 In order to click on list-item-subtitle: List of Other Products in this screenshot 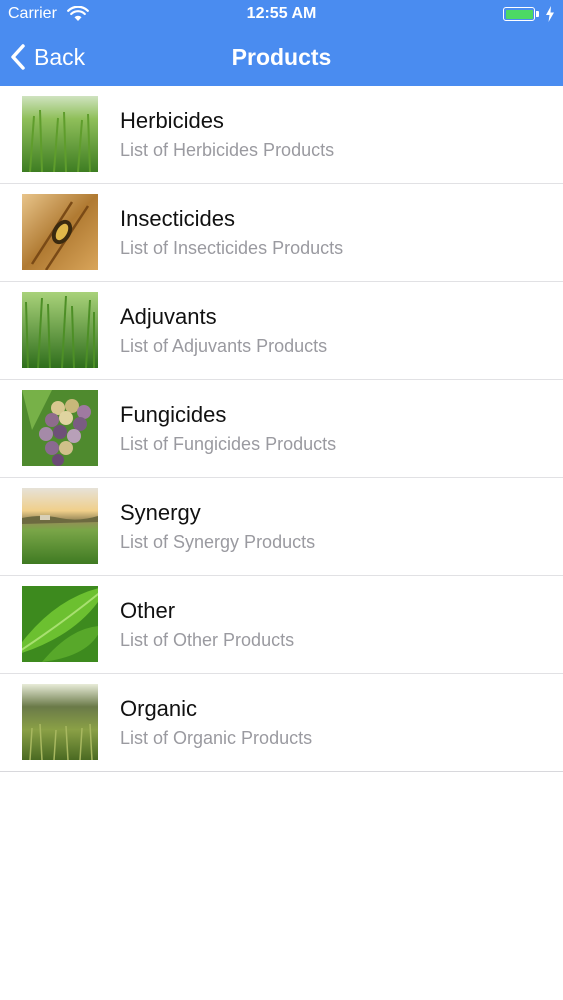, I will do `click(207, 640)`.